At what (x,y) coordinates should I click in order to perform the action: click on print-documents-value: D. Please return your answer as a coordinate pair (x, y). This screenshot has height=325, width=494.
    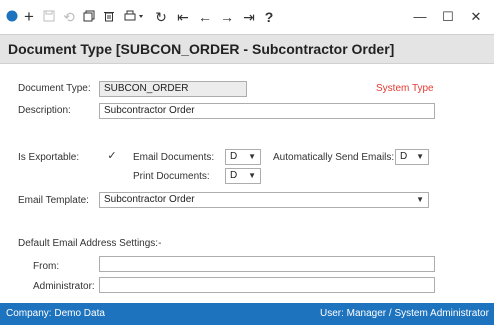
    Looking at the image, I should click on (234, 175).